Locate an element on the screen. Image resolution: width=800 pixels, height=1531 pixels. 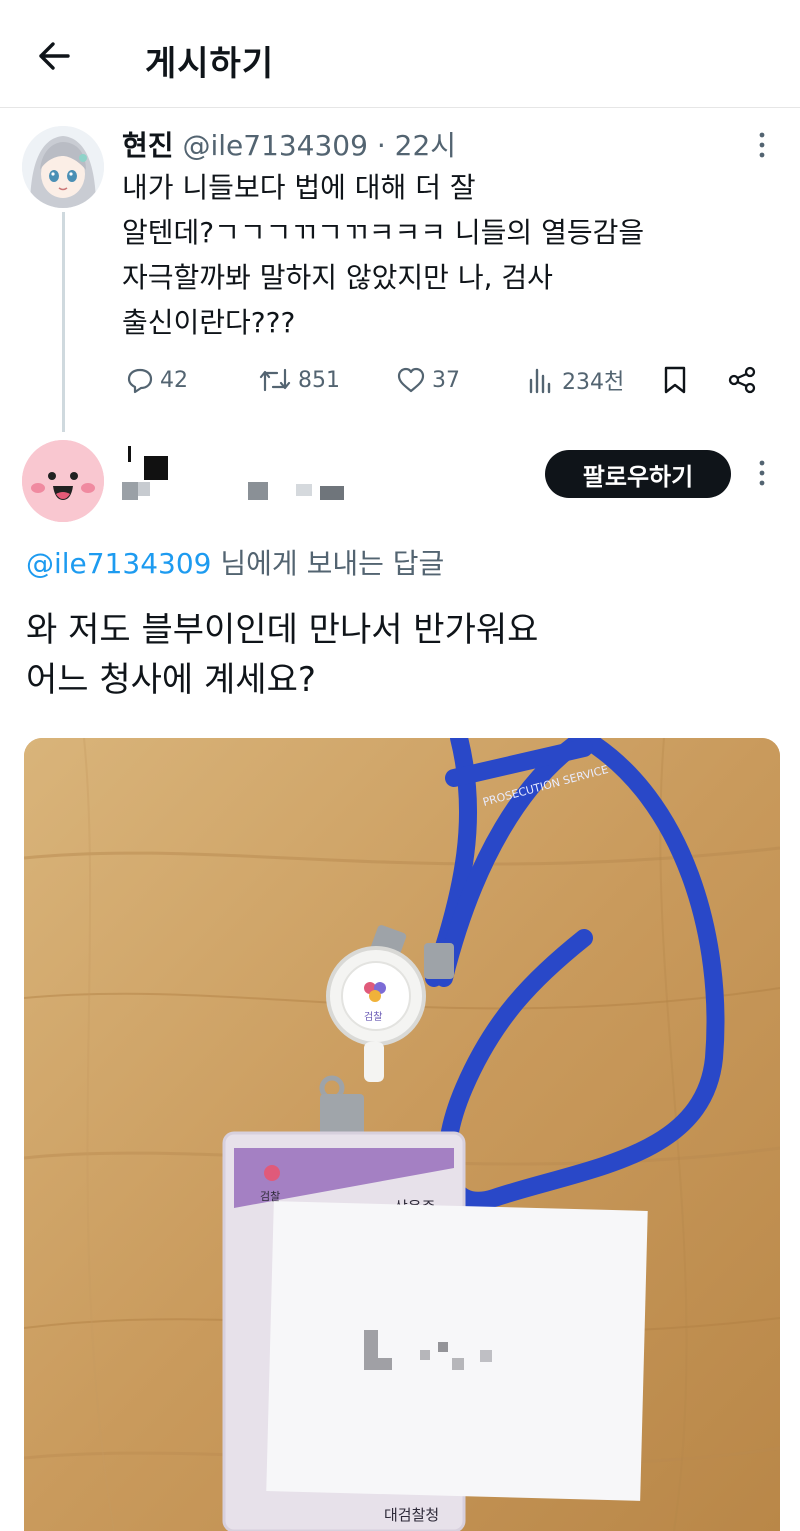
retweet-icon is located at coordinates (275, 380).